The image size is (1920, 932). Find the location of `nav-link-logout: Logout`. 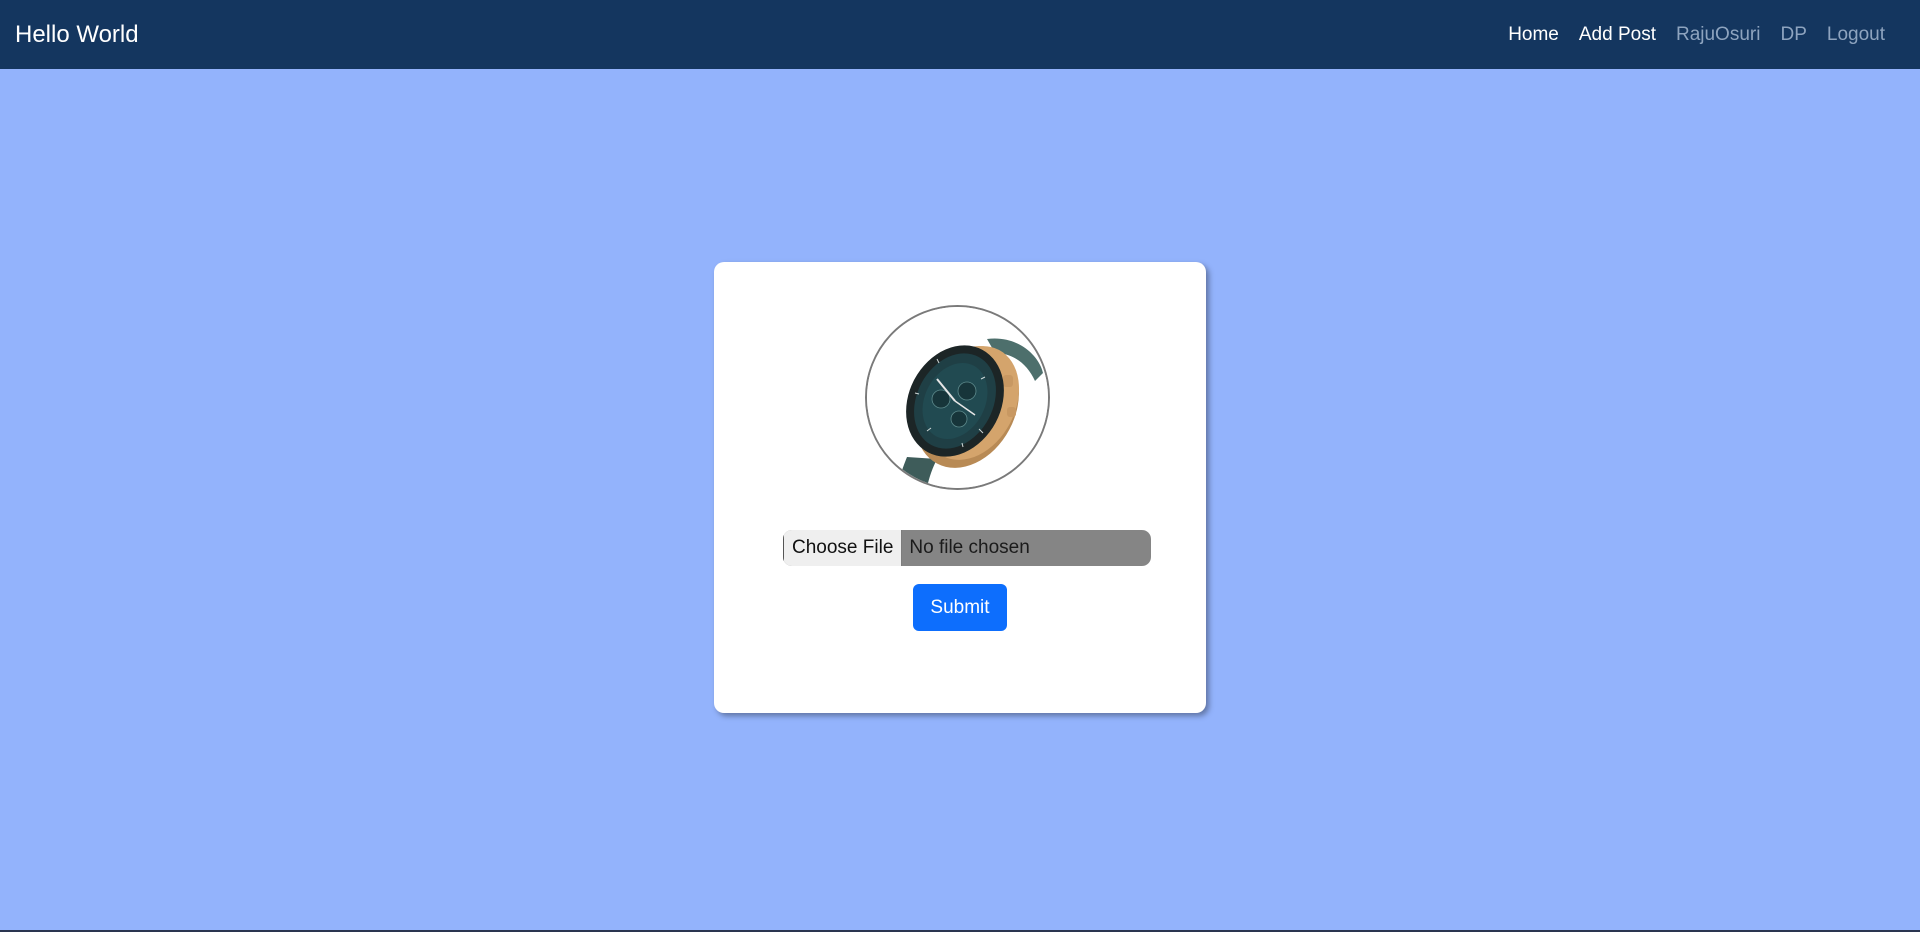

nav-link-logout: Logout is located at coordinates (1856, 34).